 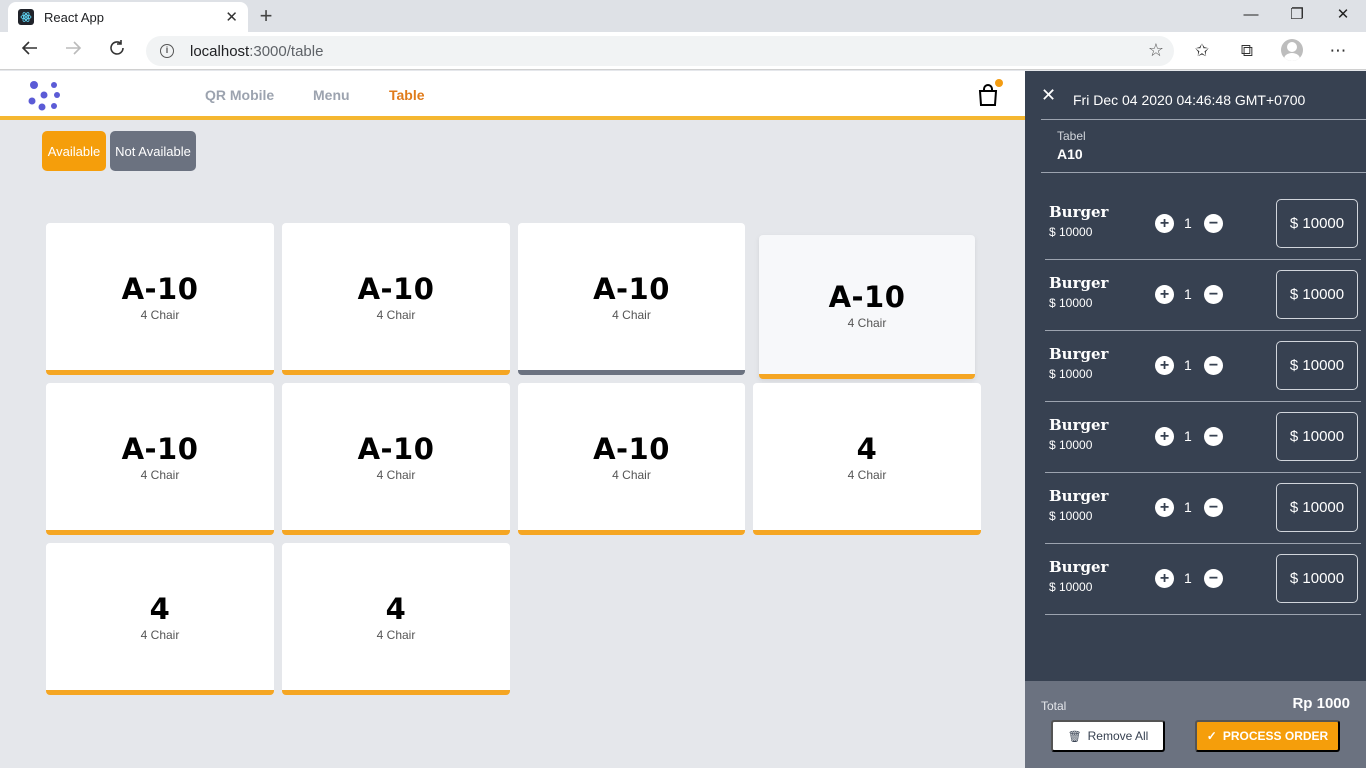 I want to click on remove-all-button: 🗑 Remove All, so click(x=1108, y=736).